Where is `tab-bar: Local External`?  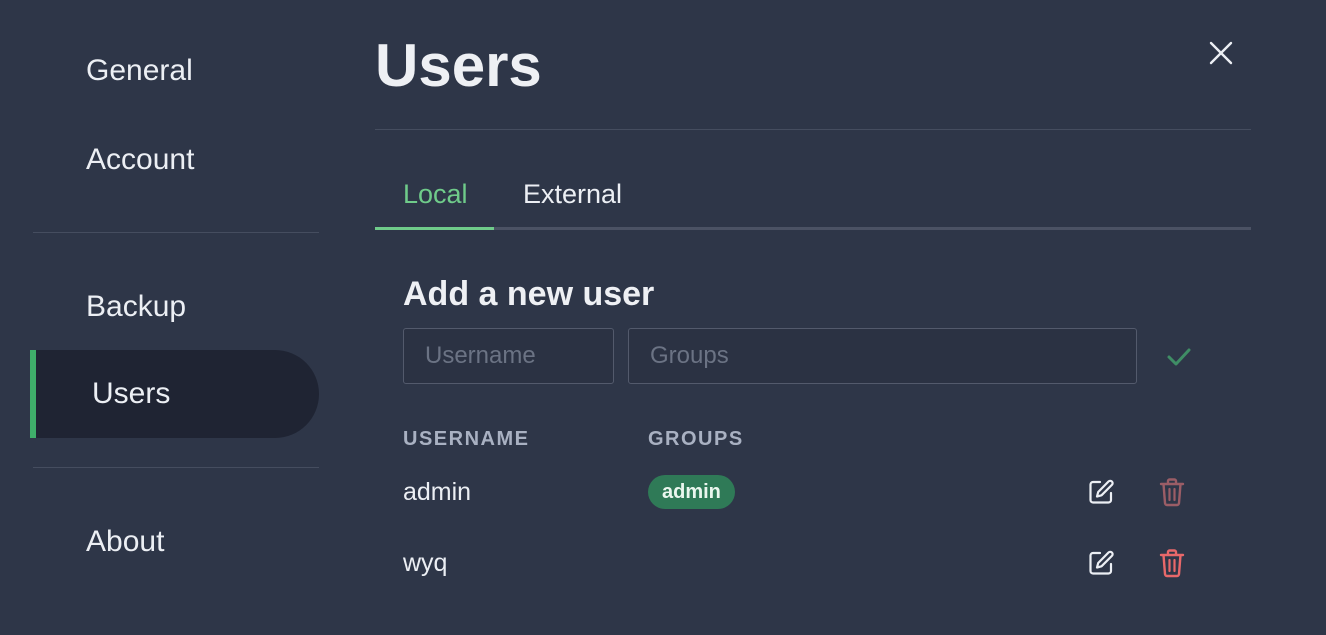 tab-bar: Local External is located at coordinates (813, 195).